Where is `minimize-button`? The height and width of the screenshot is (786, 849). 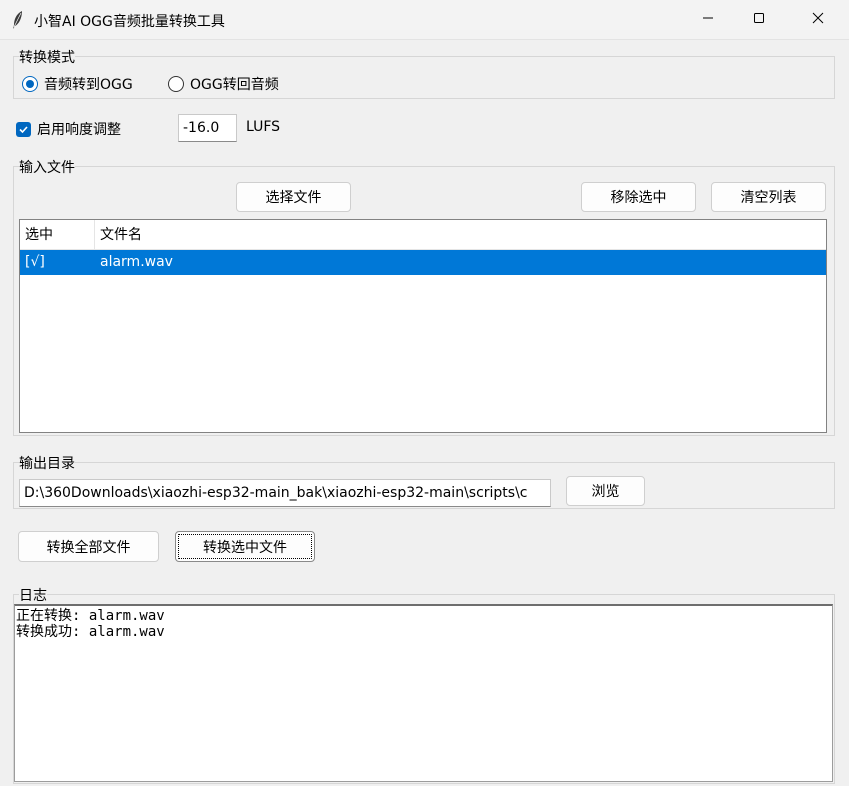
minimize-button is located at coordinates (708, 20).